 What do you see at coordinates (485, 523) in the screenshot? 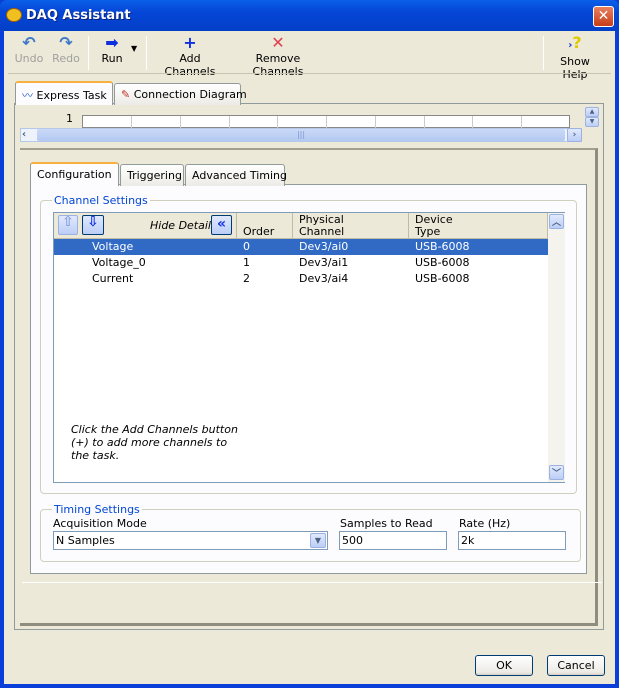
I see `rate-label: Rate (Hz)` at bounding box center [485, 523].